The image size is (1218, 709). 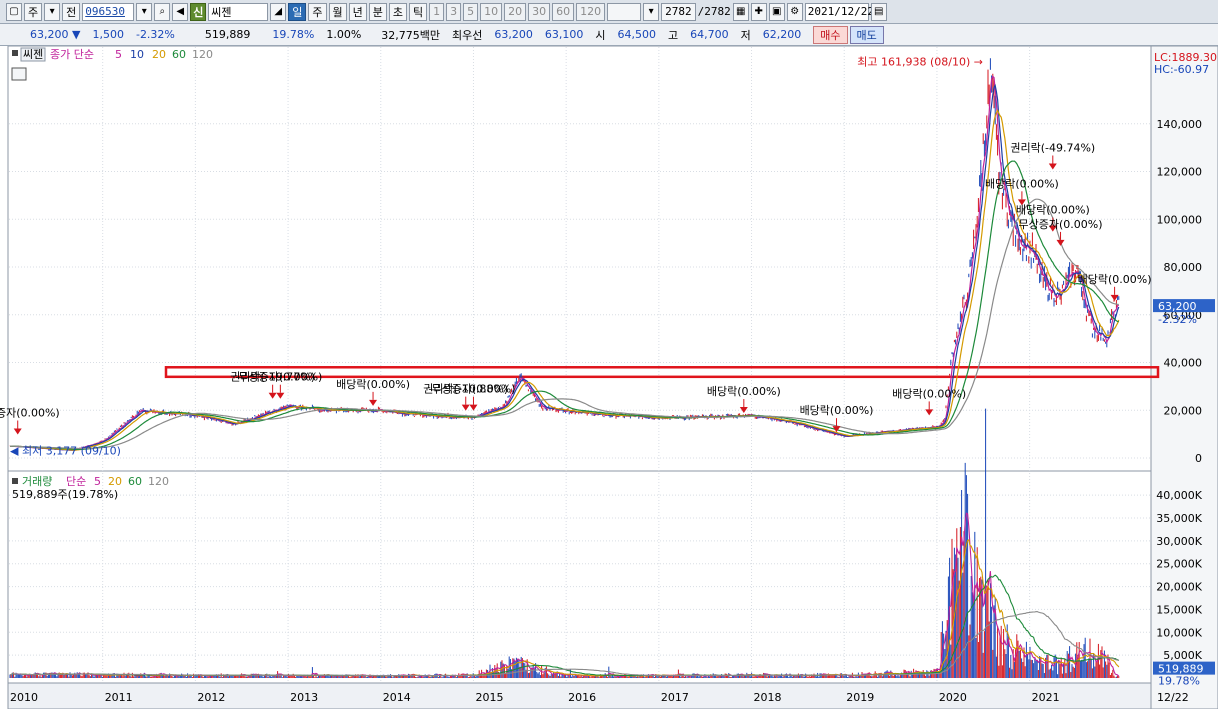 I want to click on interval-1: 1, so click(x=437, y=11).